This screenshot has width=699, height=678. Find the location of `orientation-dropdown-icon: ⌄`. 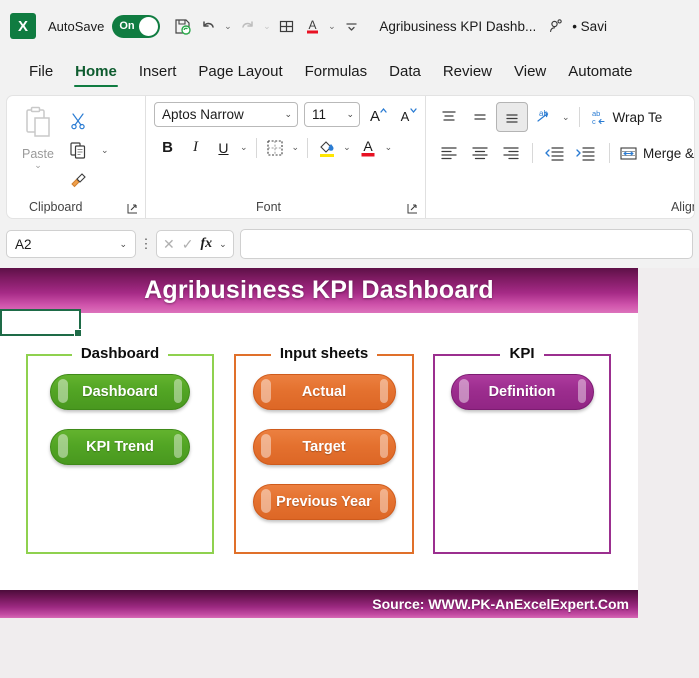

orientation-dropdown-icon: ⌄ is located at coordinates (566, 117).